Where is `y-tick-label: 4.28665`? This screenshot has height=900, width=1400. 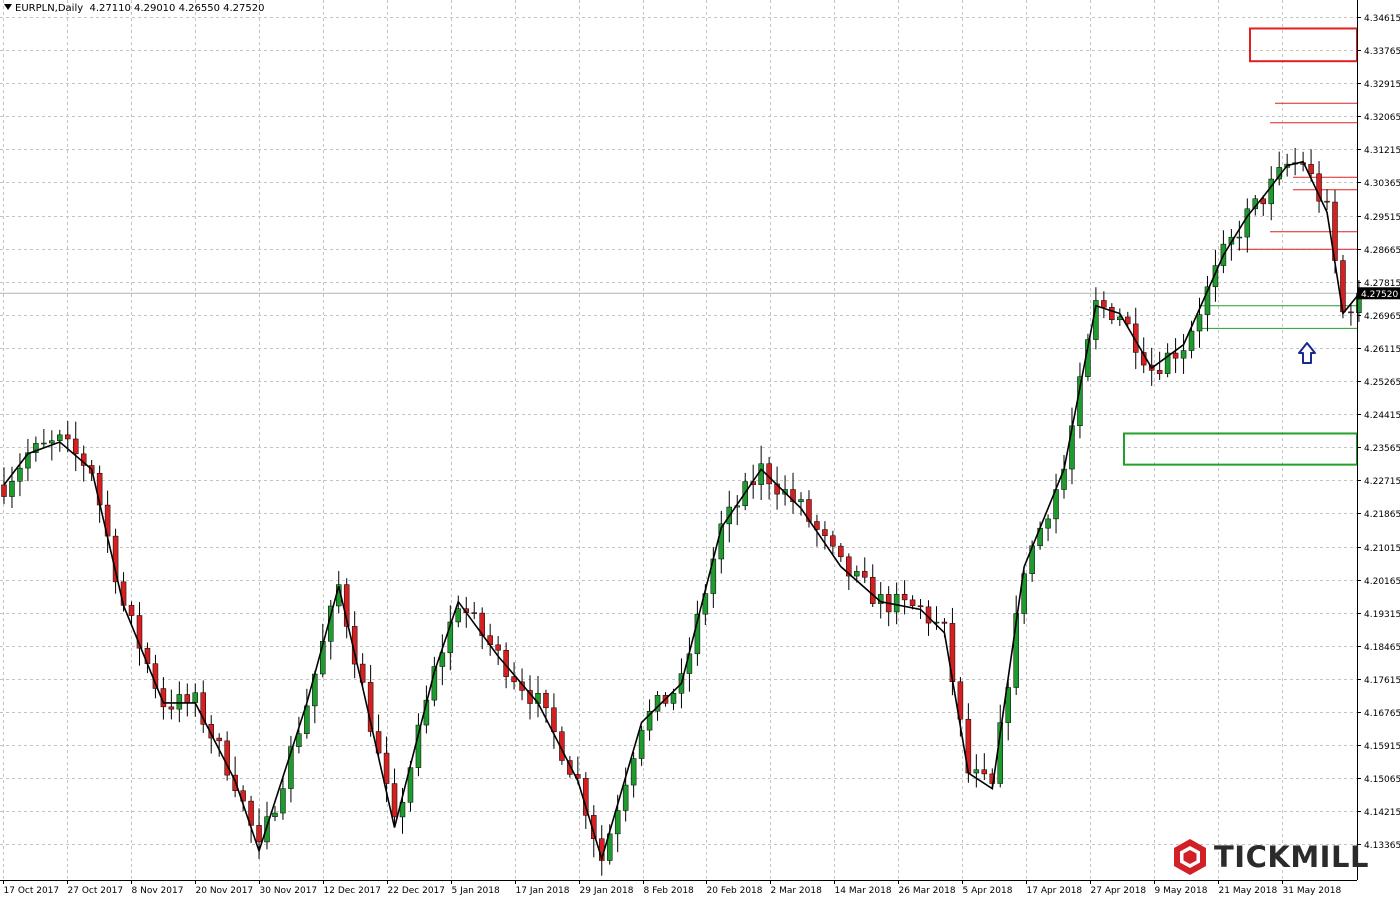
y-tick-label: 4.28665 is located at coordinates (1382, 251).